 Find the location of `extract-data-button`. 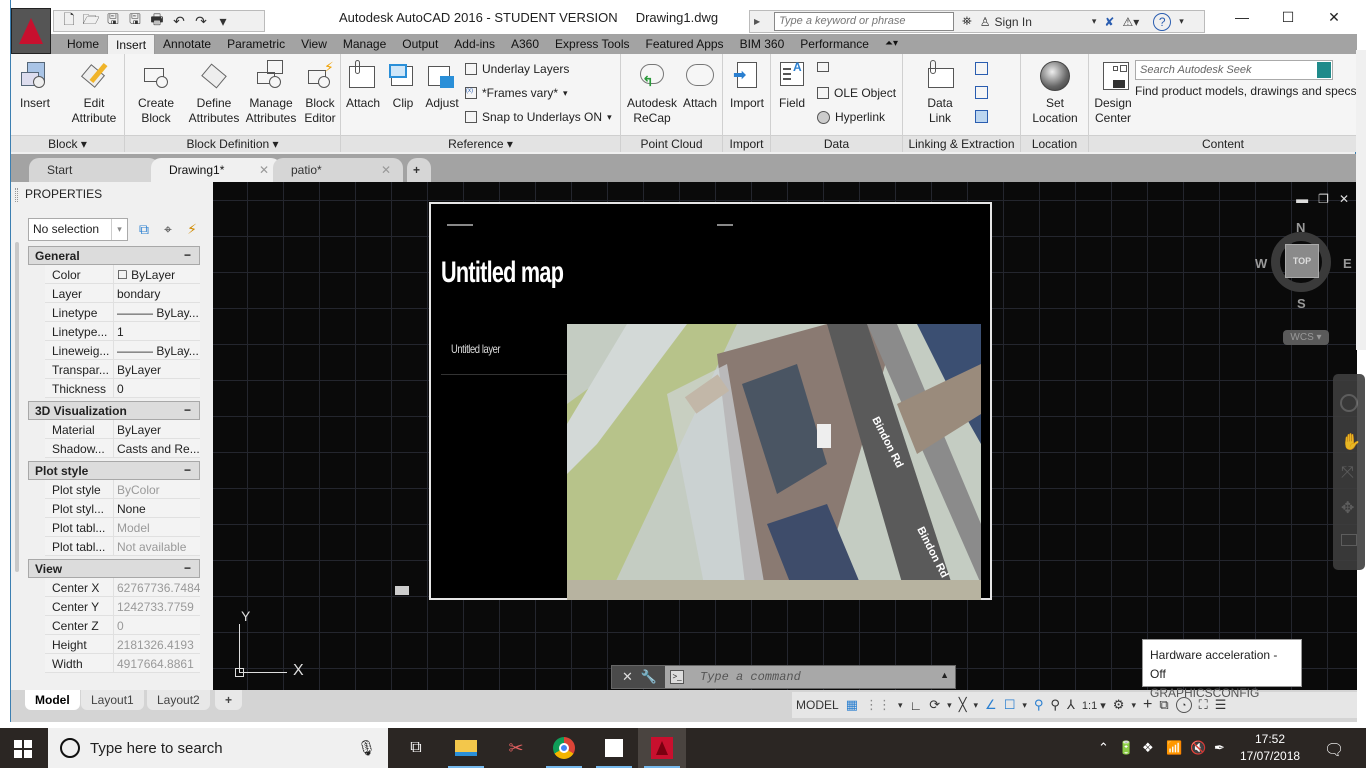

extract-data-button is located at coordinates (981, 116).